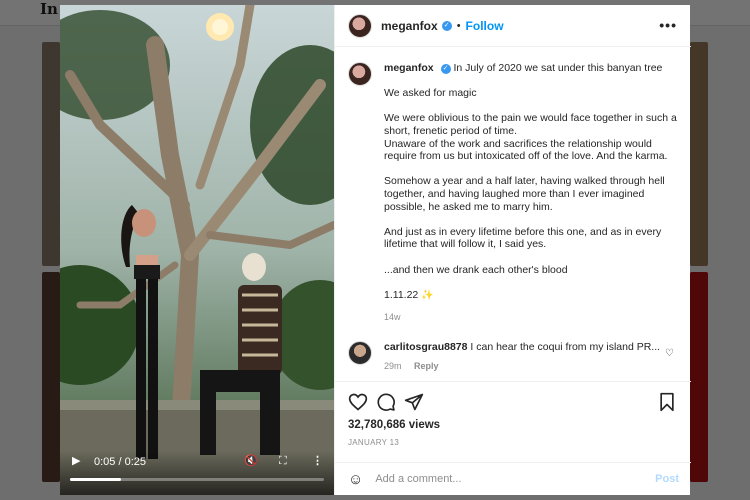 This screenshot has height=500, width=750. What do you see at coordinates (95, 479) in the screenshot?
I see `video-progress-fill` at bounding box center [95, 479].